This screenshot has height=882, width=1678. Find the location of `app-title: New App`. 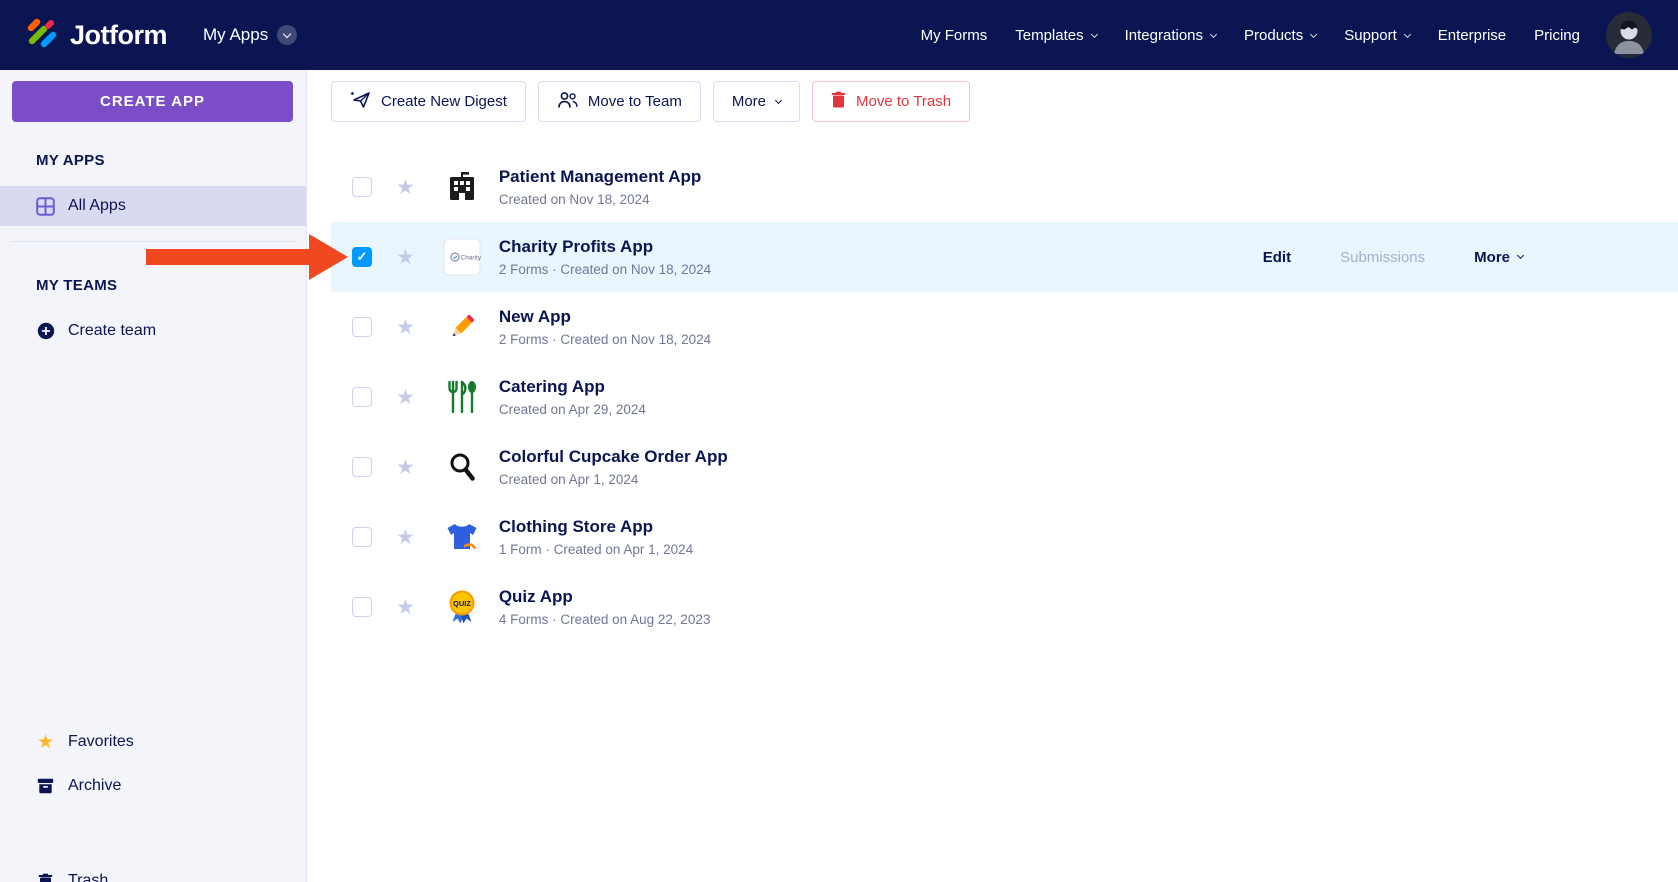

app-title: New App is located at coordinates (605, 317).